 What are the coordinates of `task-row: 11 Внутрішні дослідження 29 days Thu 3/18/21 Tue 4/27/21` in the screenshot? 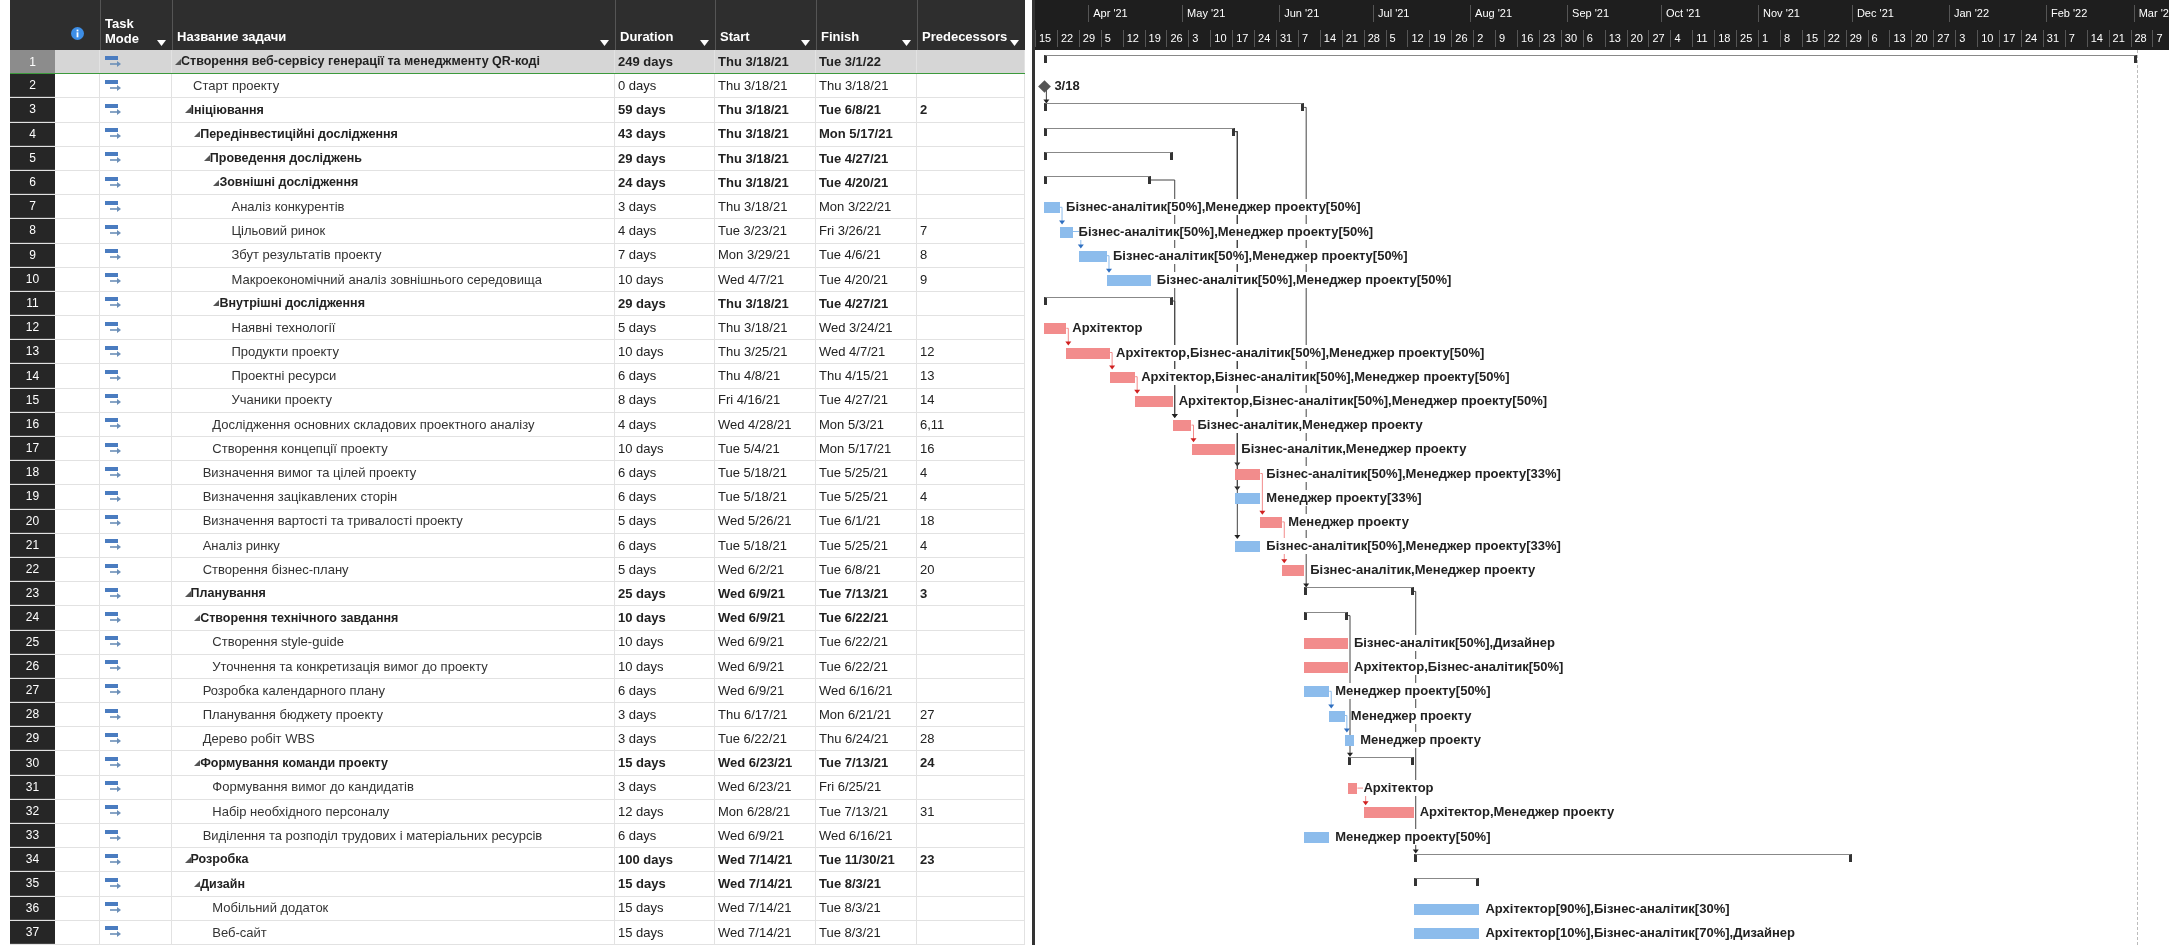 It's located at (517, 304).